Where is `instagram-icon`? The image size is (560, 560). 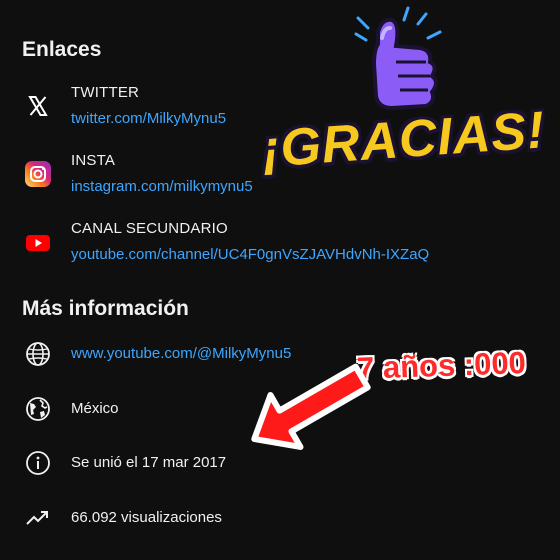
instagram-icon is located at coordinates (38, 174).